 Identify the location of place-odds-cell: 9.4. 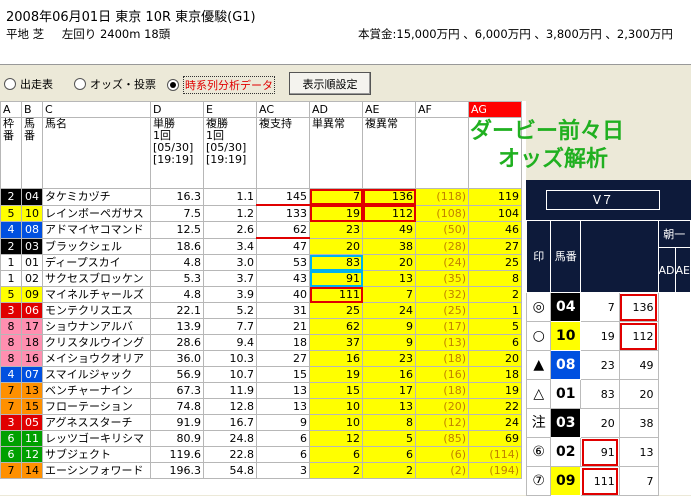
(230, 342).